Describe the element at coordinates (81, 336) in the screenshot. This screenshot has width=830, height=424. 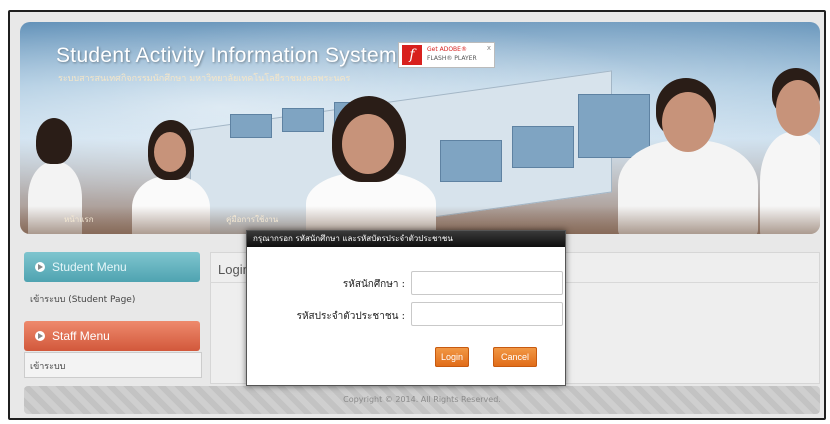
I see `staff-menu-label: Staff Menu` at that location.